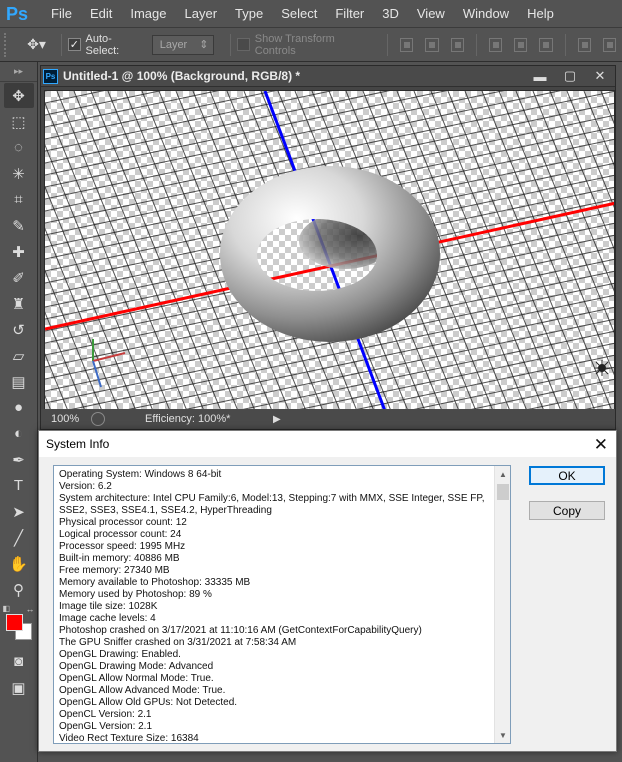  What do you see at coordinates (495, 44) in the screenshot?
I see `align-left-icon` at bounding box center [495, 44].